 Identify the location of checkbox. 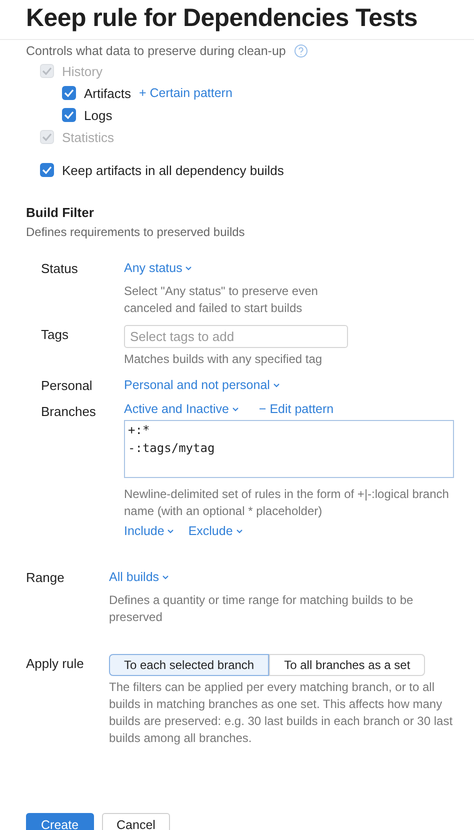
(47, 170).